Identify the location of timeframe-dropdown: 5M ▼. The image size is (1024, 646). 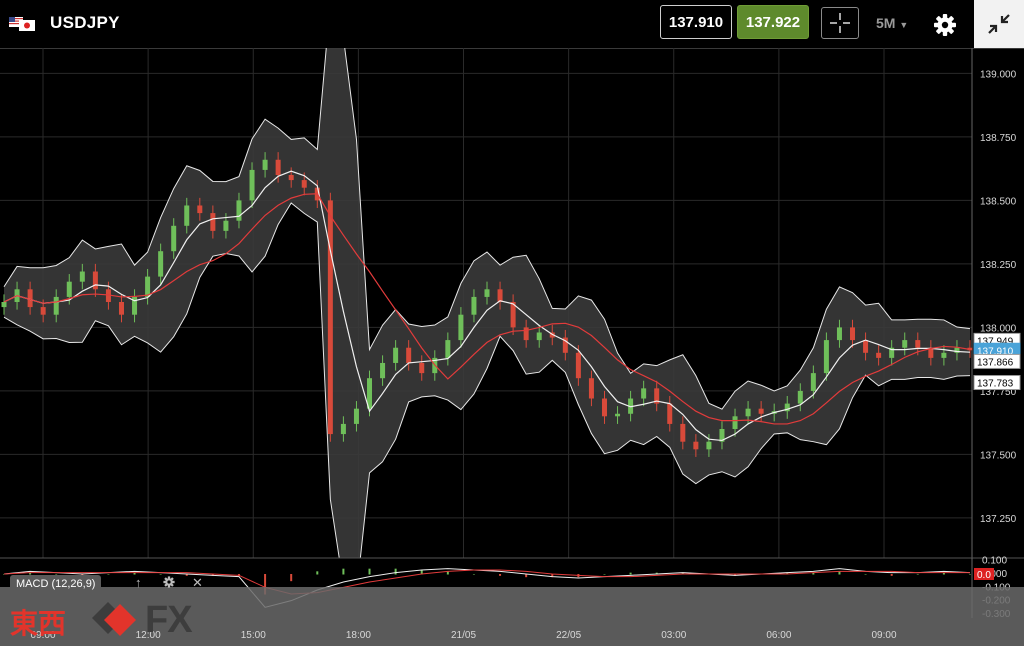
(892, 23).